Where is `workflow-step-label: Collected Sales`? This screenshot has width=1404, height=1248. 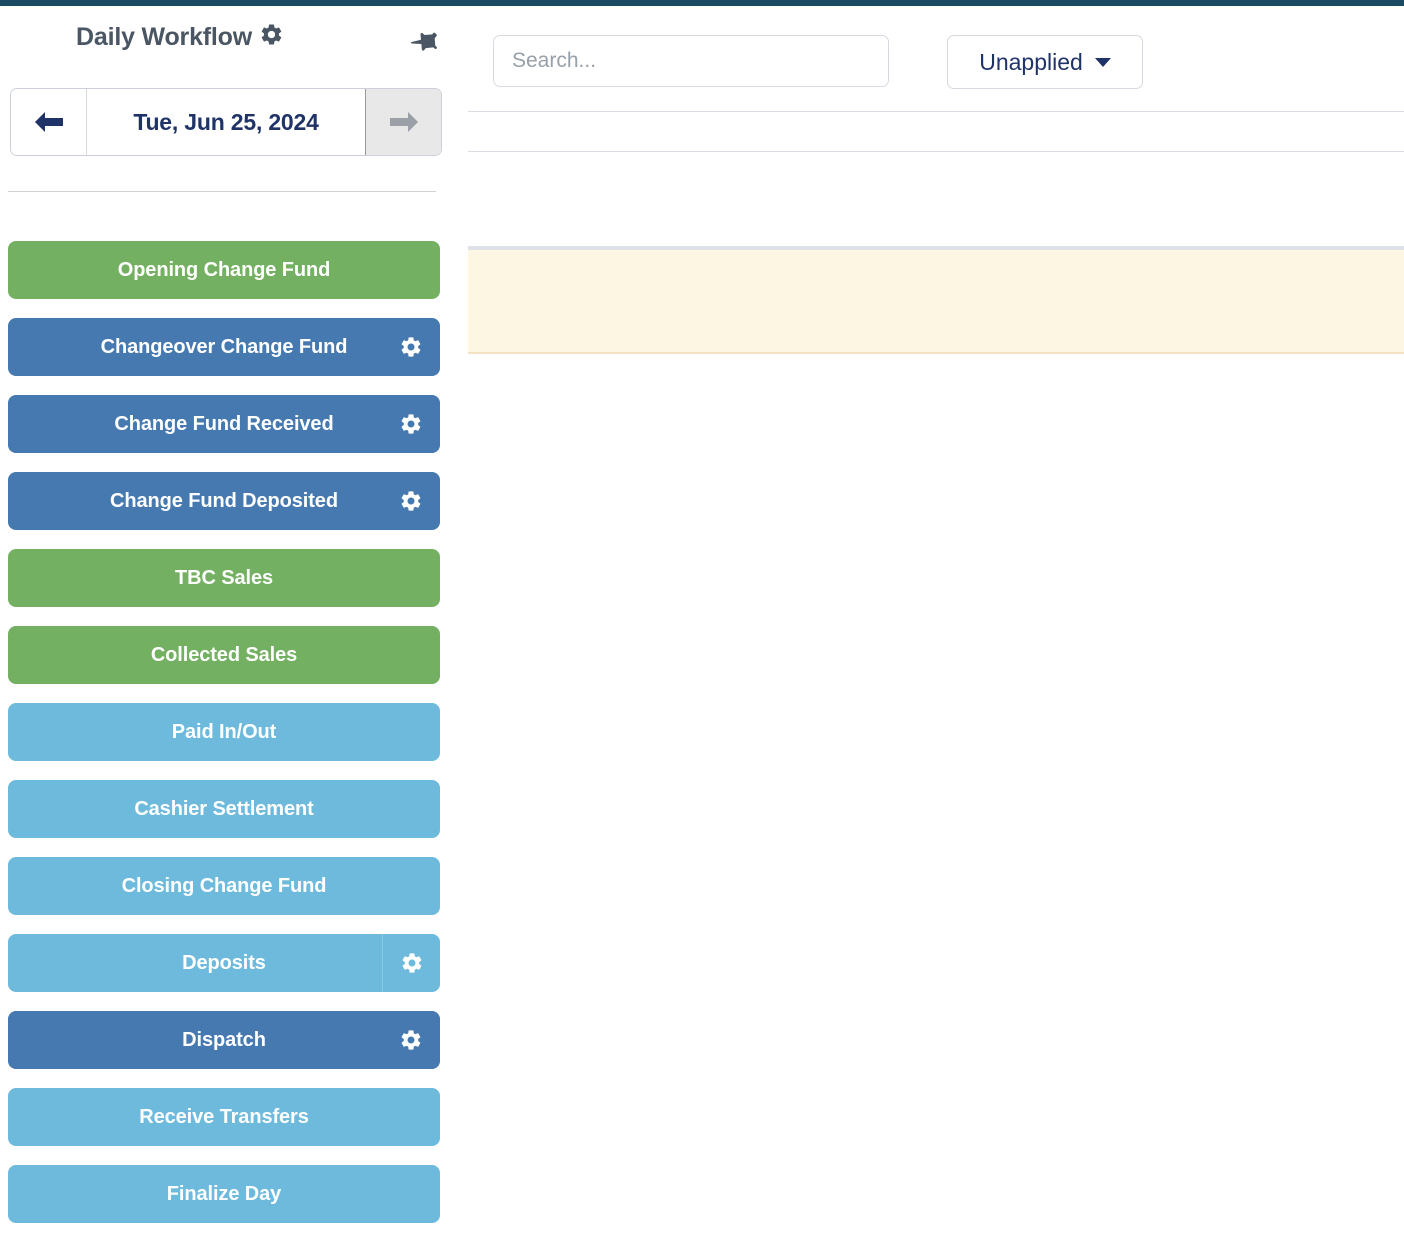 workflow-step-label: Collected Sales is located at coordinates (224, 654).